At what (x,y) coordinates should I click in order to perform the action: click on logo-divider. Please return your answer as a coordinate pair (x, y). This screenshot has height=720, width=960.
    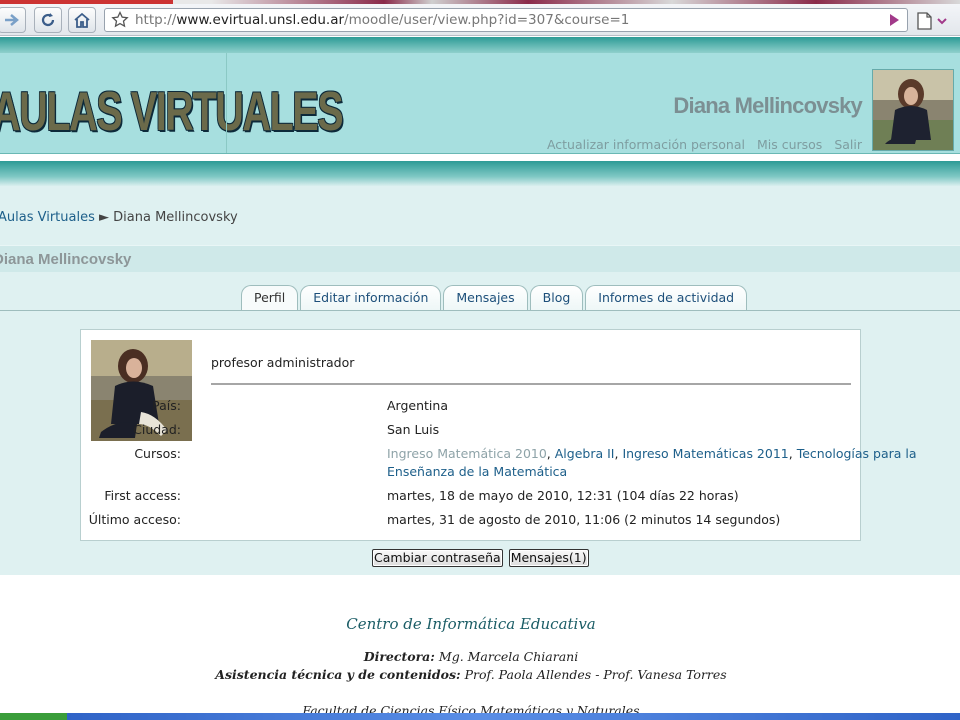
    Looking at the image, I should click on (226, 103).